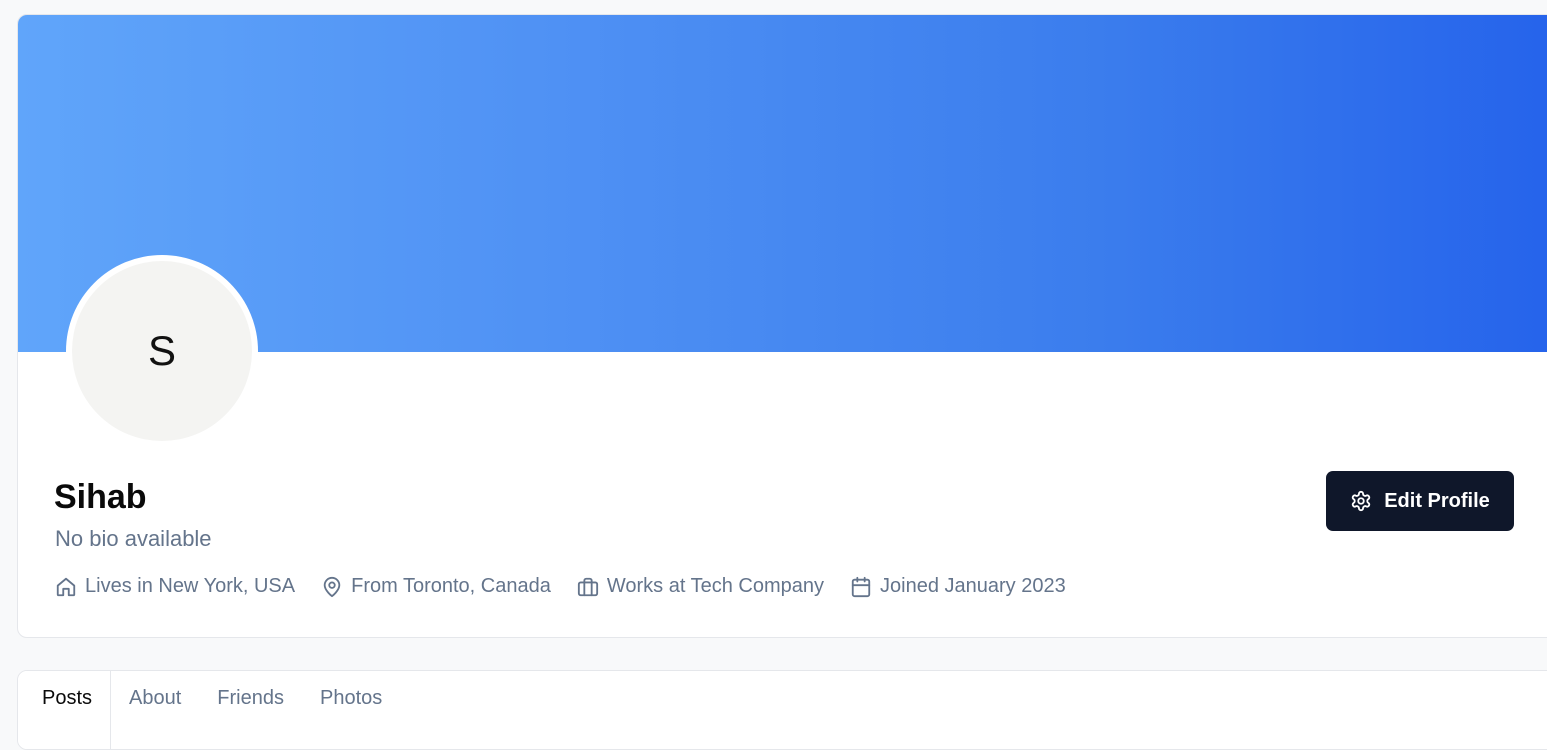 Image resolution: width=1547 pixels, height=750 pixels. I want to click on profile-tabs: Posts About Friends Photos, so click(209, 710).